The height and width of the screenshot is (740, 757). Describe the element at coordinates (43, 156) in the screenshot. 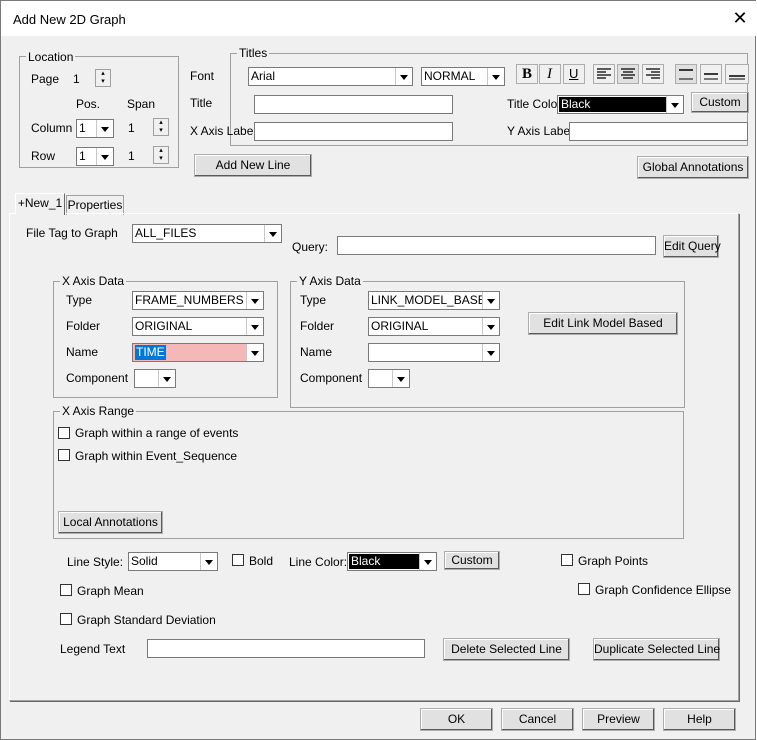

I see `row-label: Row` at that location.